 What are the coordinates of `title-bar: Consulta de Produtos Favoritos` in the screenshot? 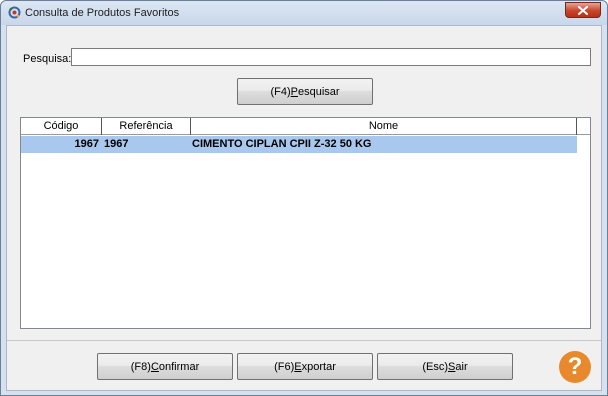 It's located at (304, 13).